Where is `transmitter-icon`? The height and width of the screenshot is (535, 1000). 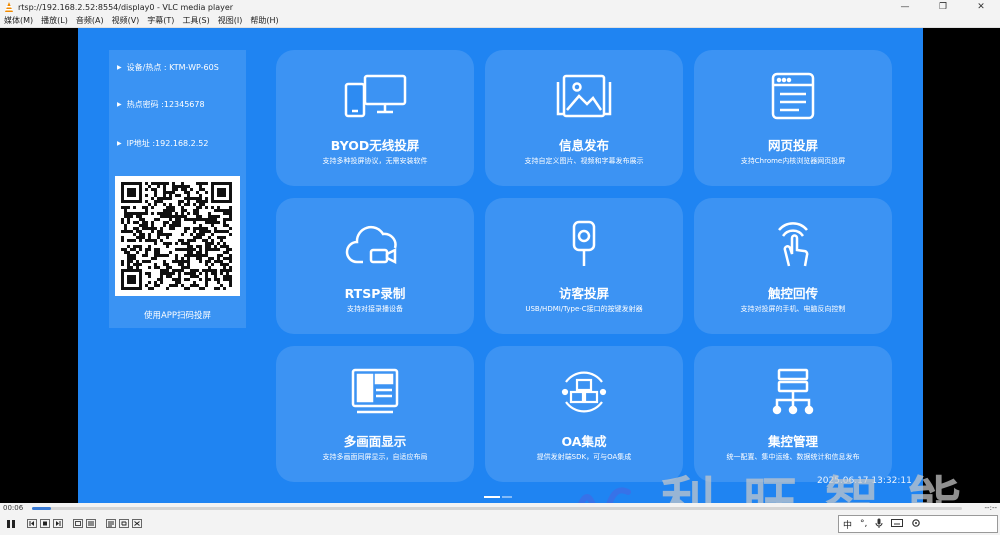 transmitter-icon is located at coordinates (584, 245).